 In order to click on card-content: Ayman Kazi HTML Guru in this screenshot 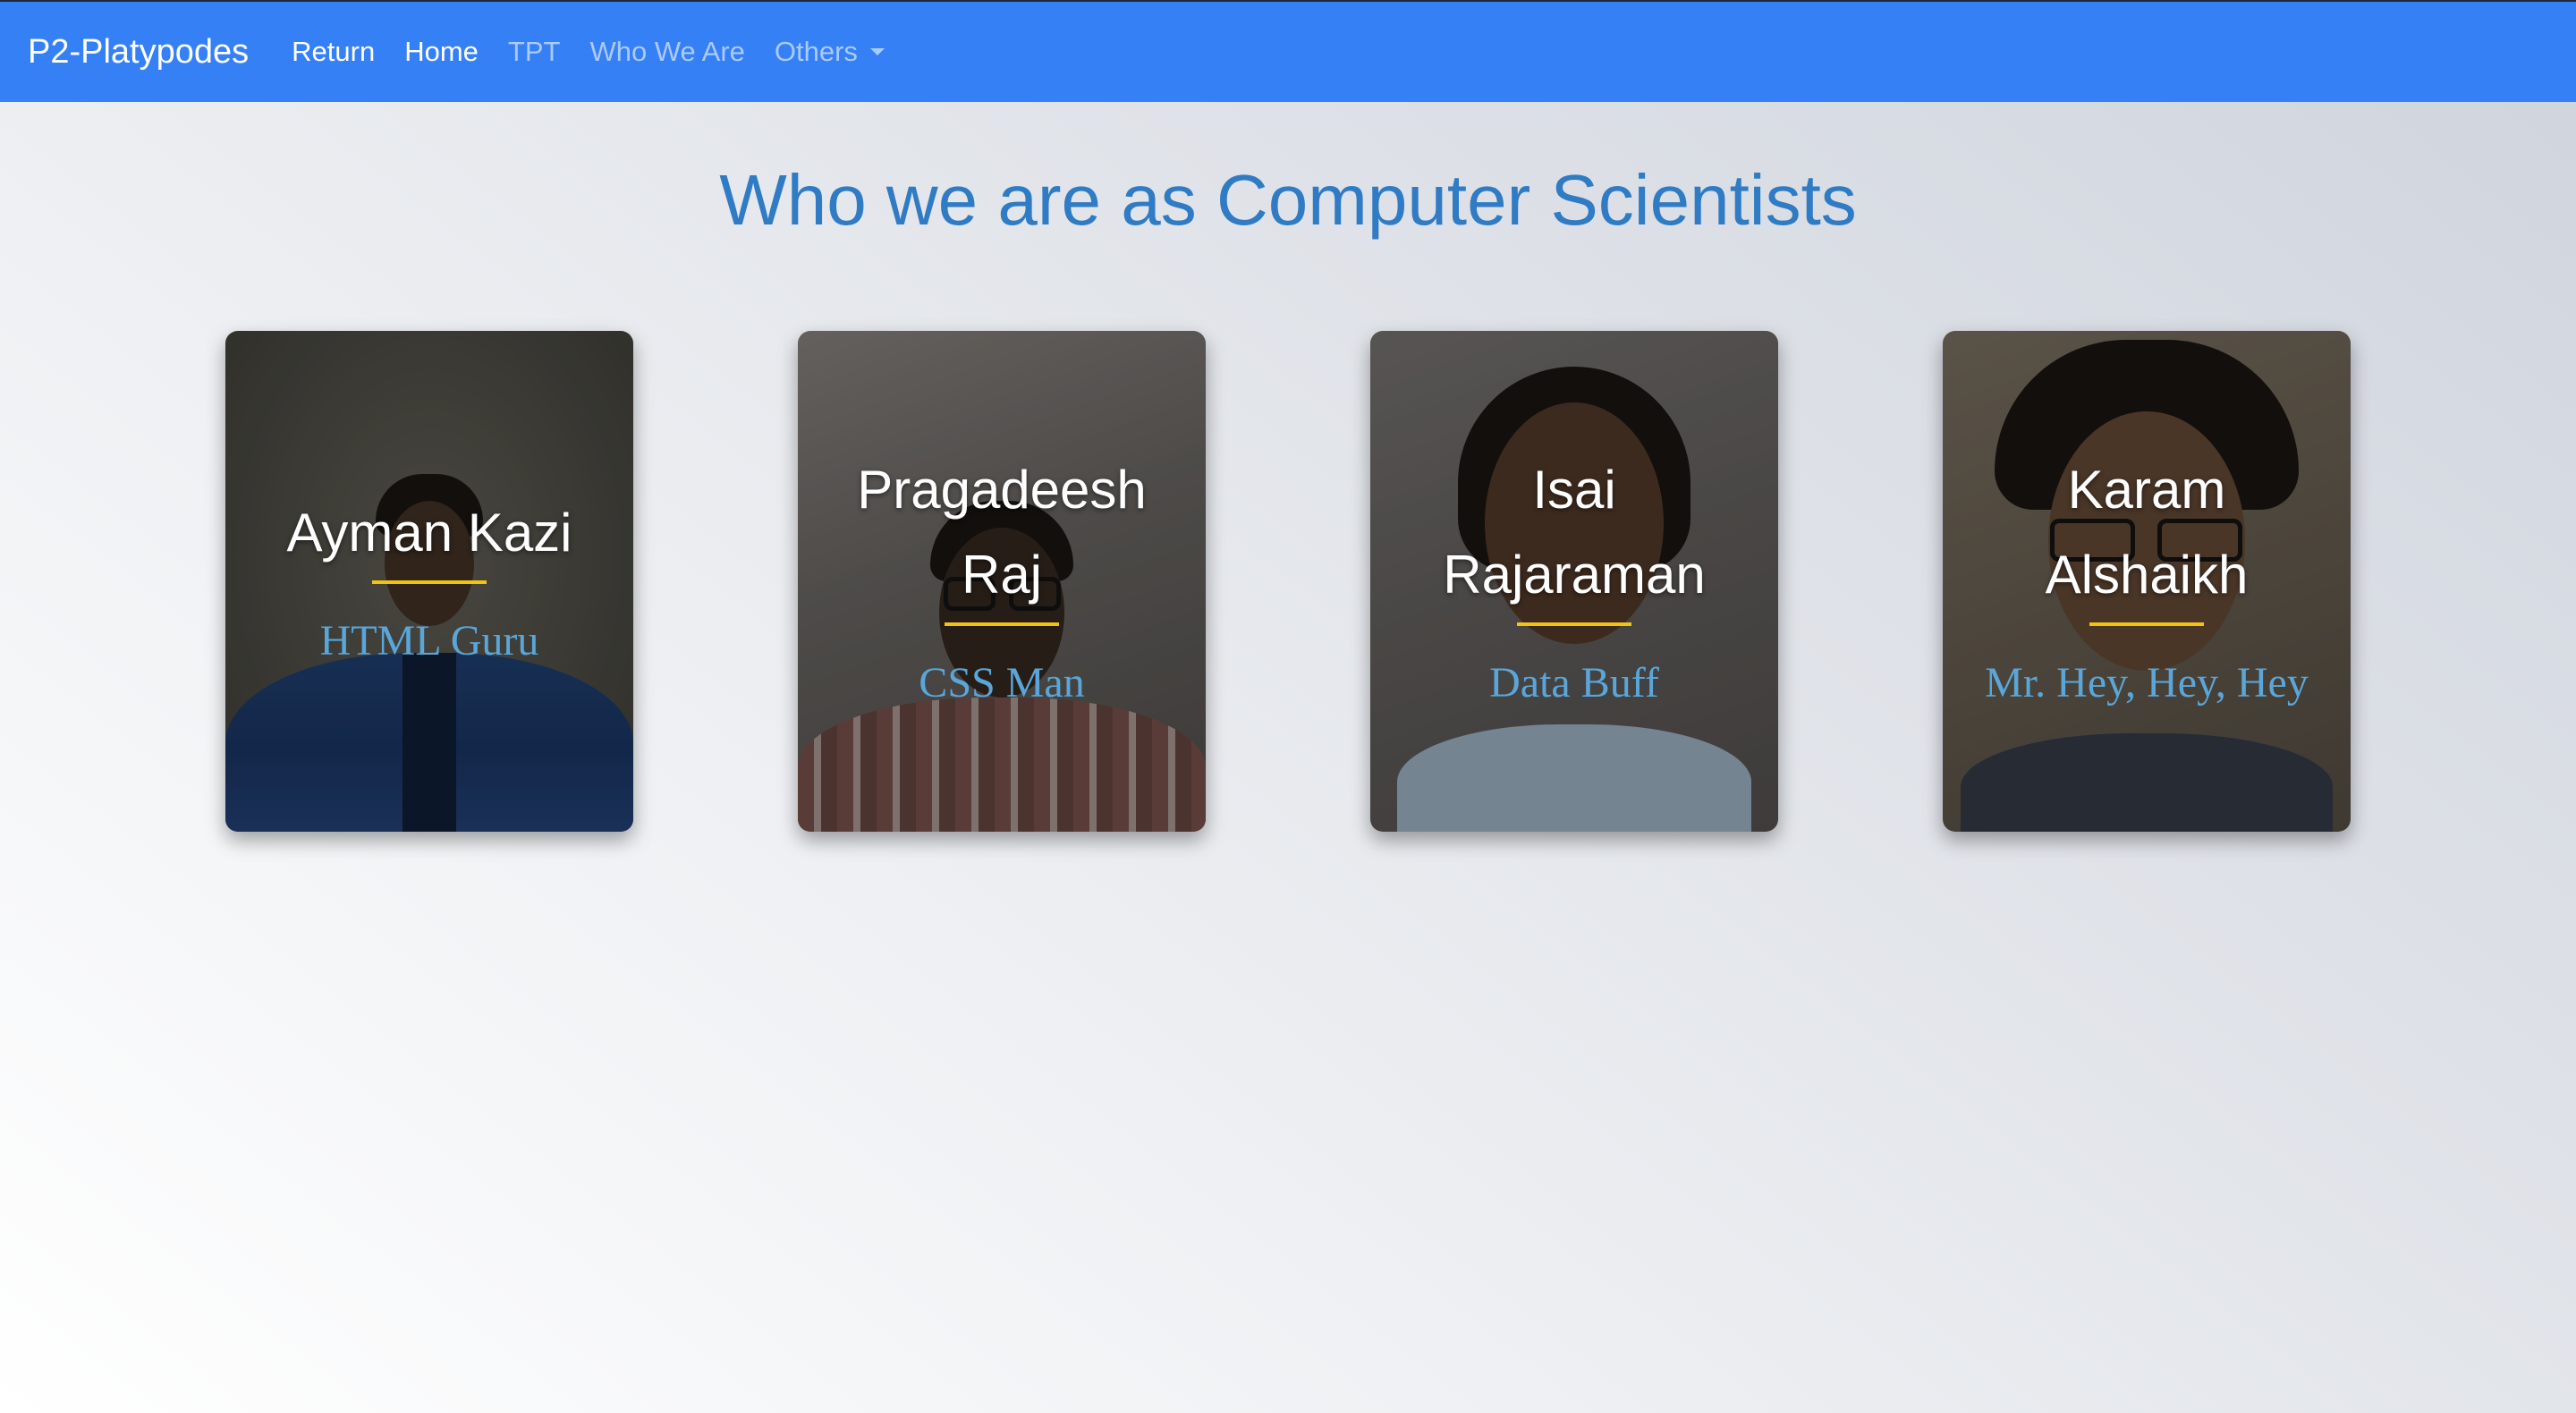, I will do `click(429, 581)`.